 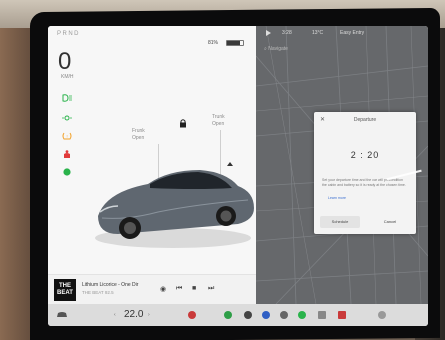 What do you see at coordinates (194, 288) in the screenshot?
I see `stop-icon: ■` at bounding box center [194, 288].